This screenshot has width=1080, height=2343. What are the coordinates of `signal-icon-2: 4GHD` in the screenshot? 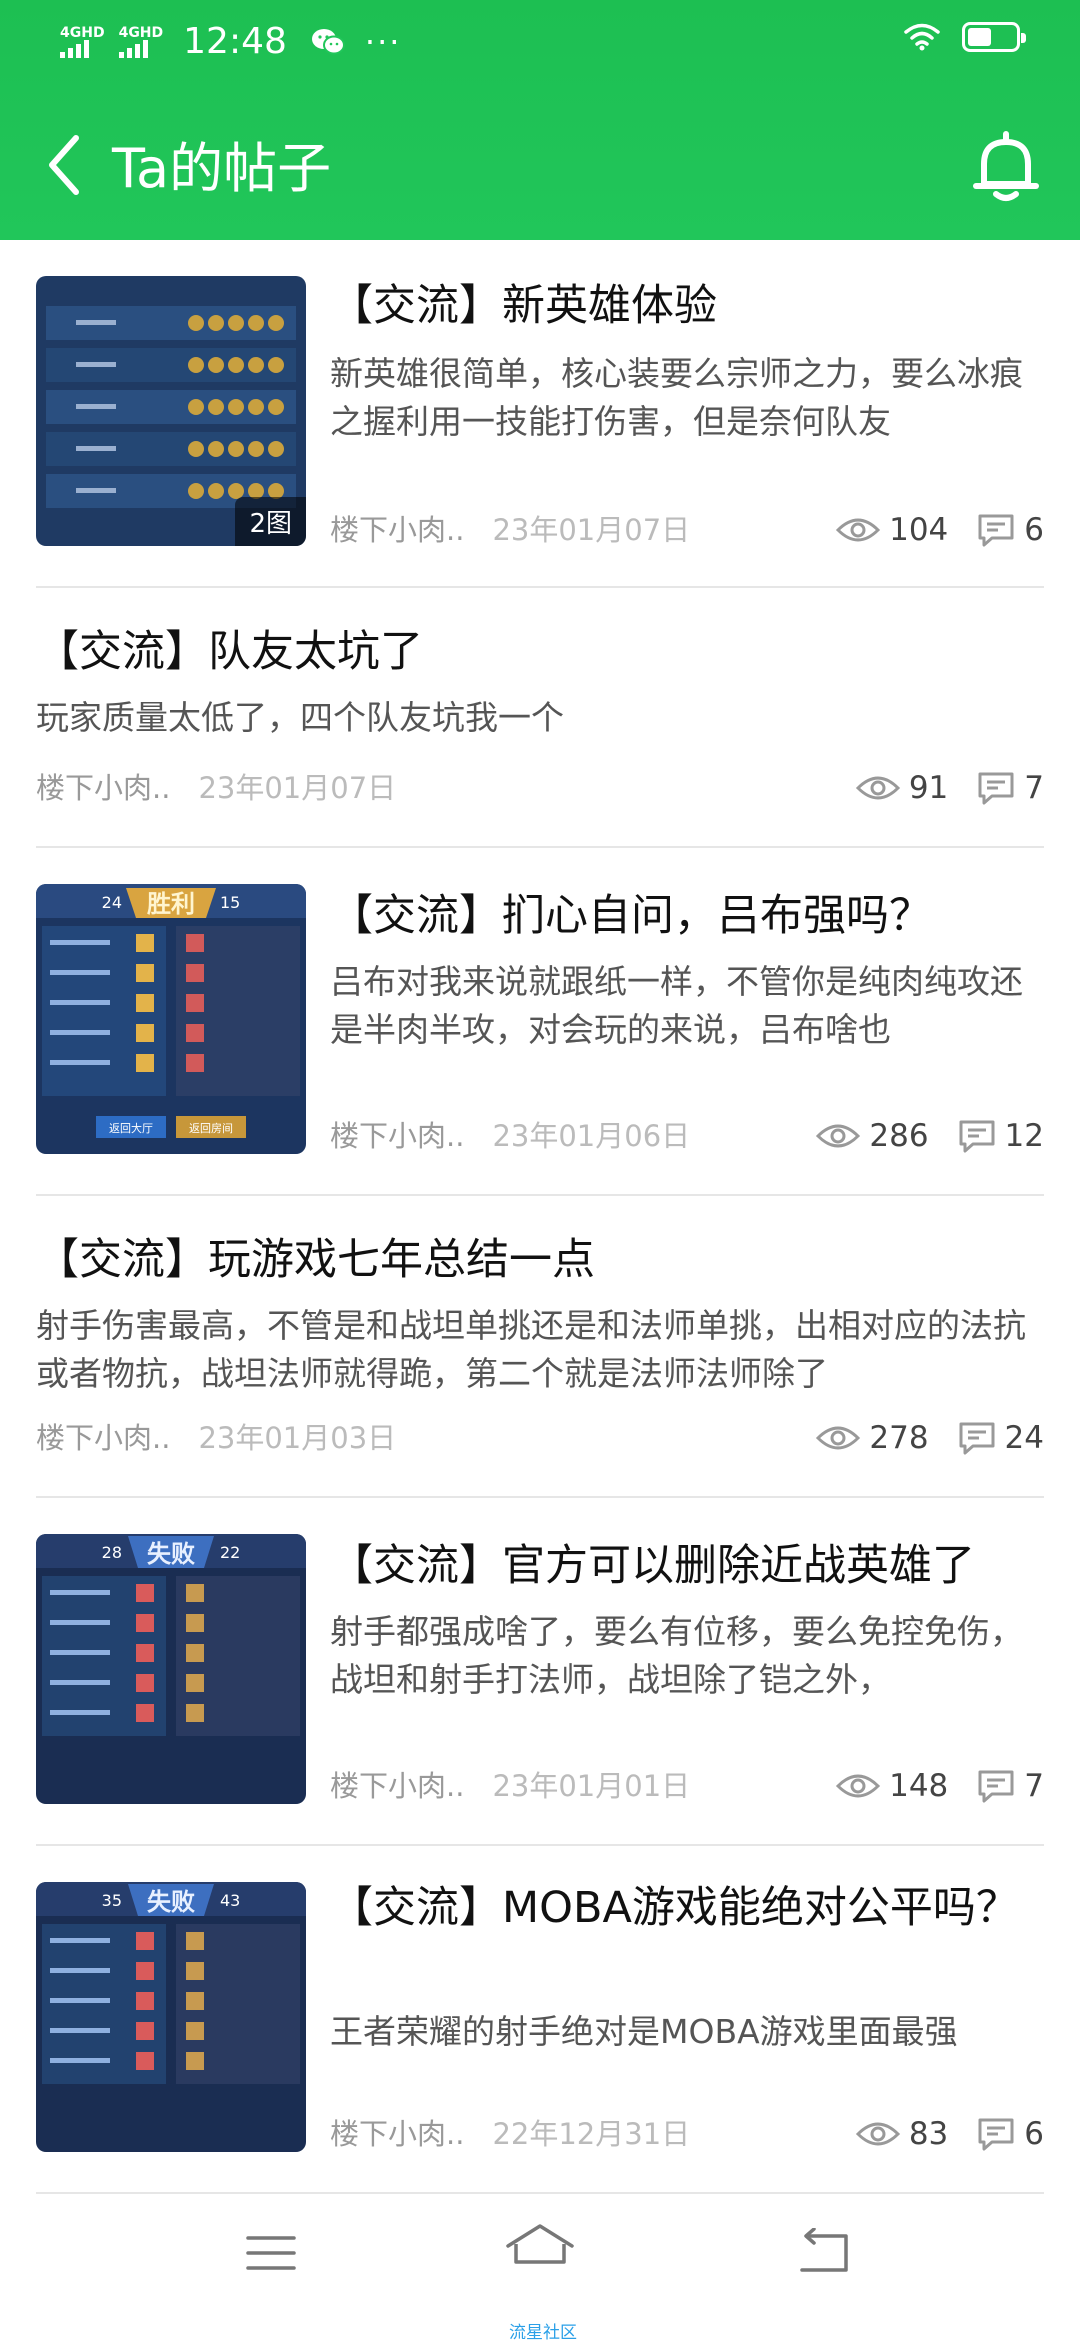 It's located at (141, 41).